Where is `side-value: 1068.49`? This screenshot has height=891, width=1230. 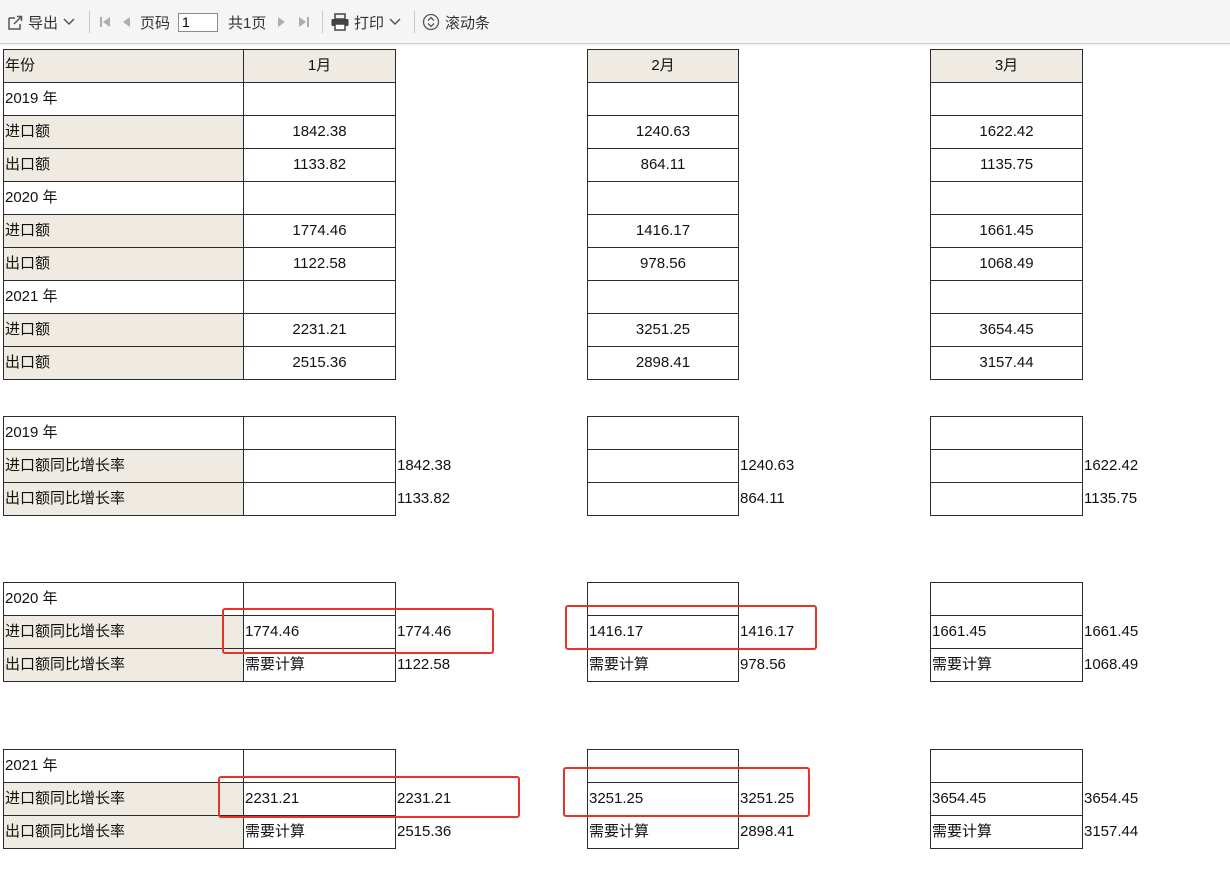
side-value: 1068.49 is located at coordinates (1111, 664).